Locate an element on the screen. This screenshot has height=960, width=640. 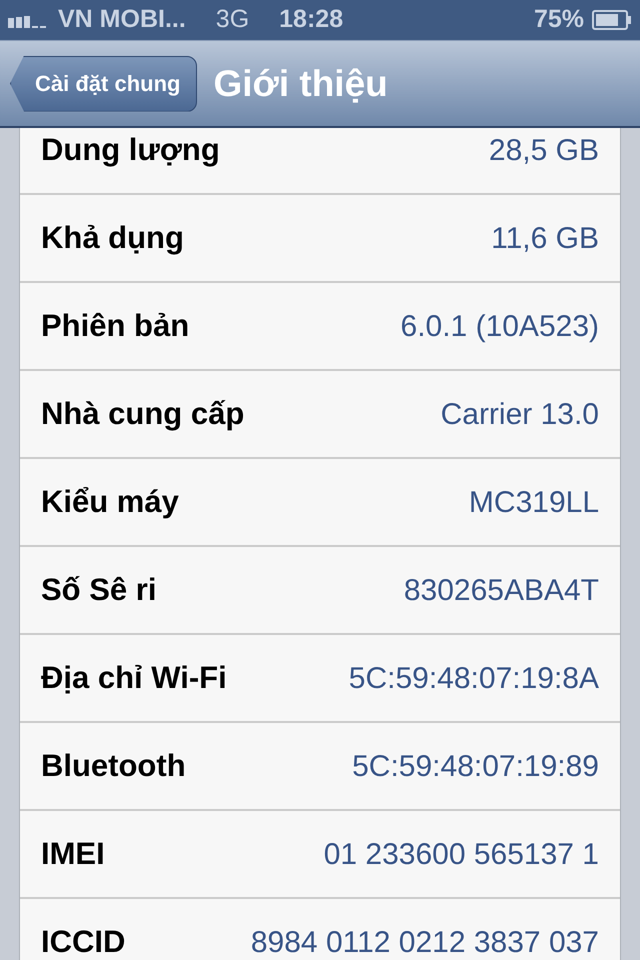
row-label: Số Sê ri is located at coordinates (98, 589).